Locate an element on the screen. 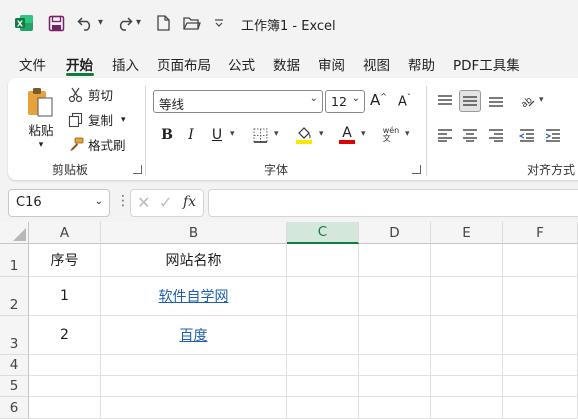  tab-formulas: 公式 is located at coordinates (241, 64).